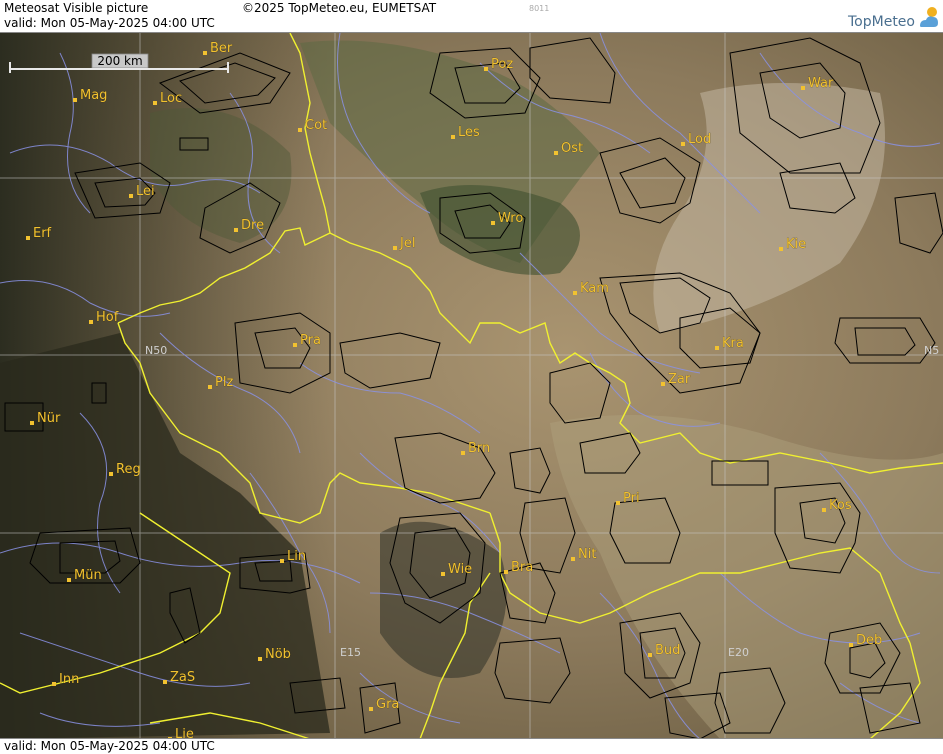 The height and width of the screenshot is (754, 943). I want to click on sun-cloud-icon, so click(929, 17).